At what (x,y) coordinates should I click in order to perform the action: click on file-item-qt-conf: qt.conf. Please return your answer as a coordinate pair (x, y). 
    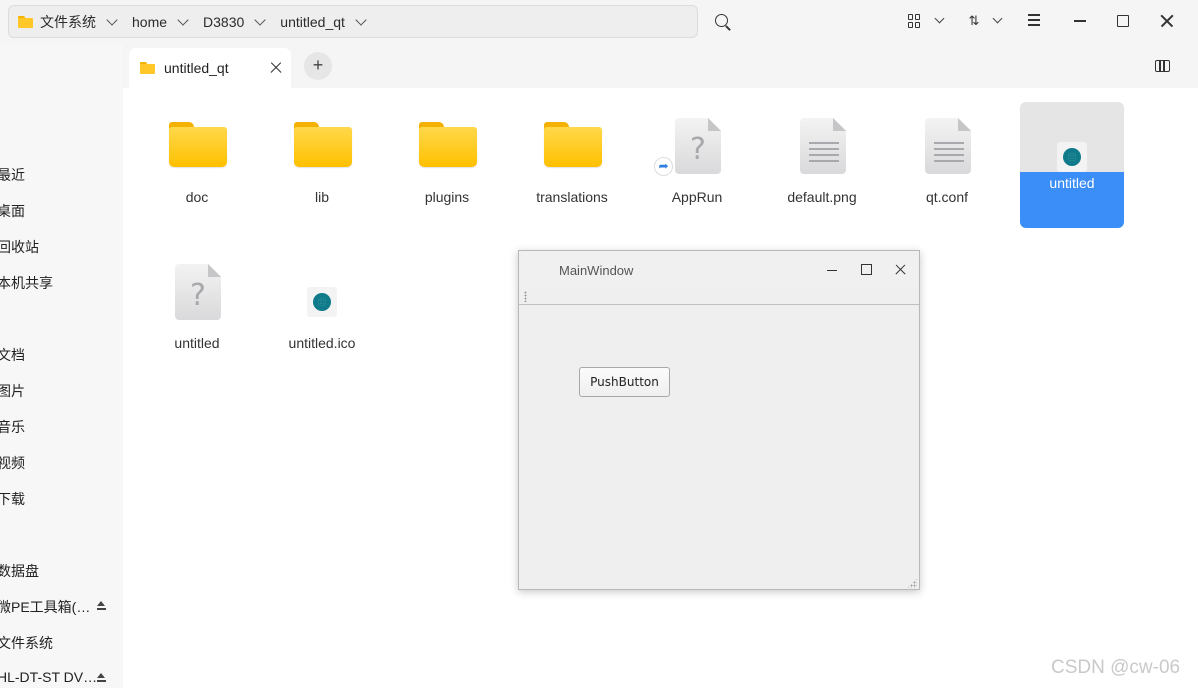
    Looking at the image, I should click on (947, 164).